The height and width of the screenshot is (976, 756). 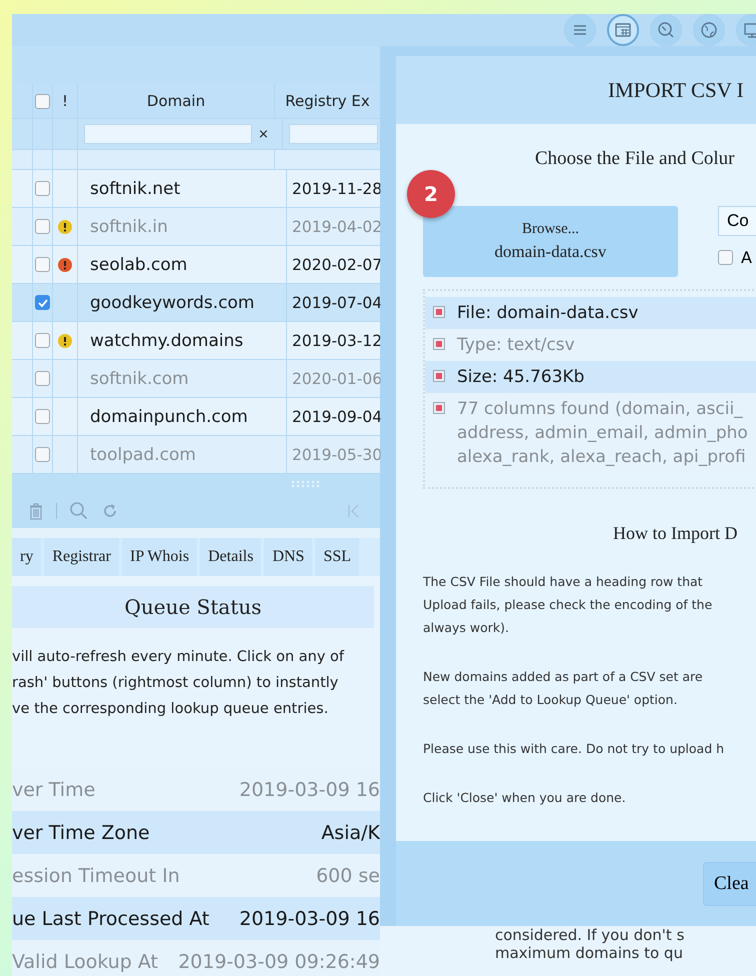 I want to click on domain-cell: softnik.in, so click(x=182, y=226).